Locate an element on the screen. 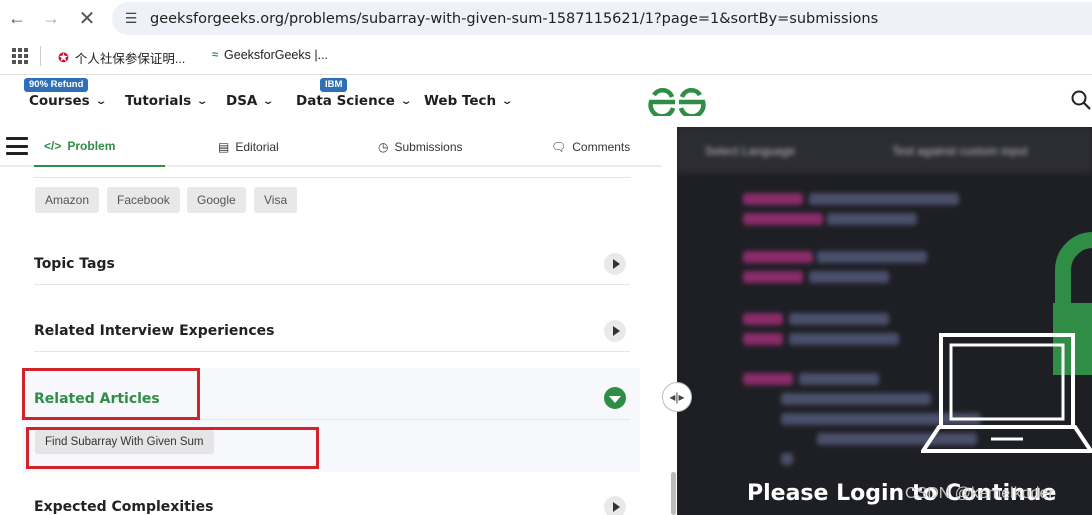 This screenshot has height=515, width=1092. split-arrows-icon: ◂|▸ is located at coordinates (677, 397).